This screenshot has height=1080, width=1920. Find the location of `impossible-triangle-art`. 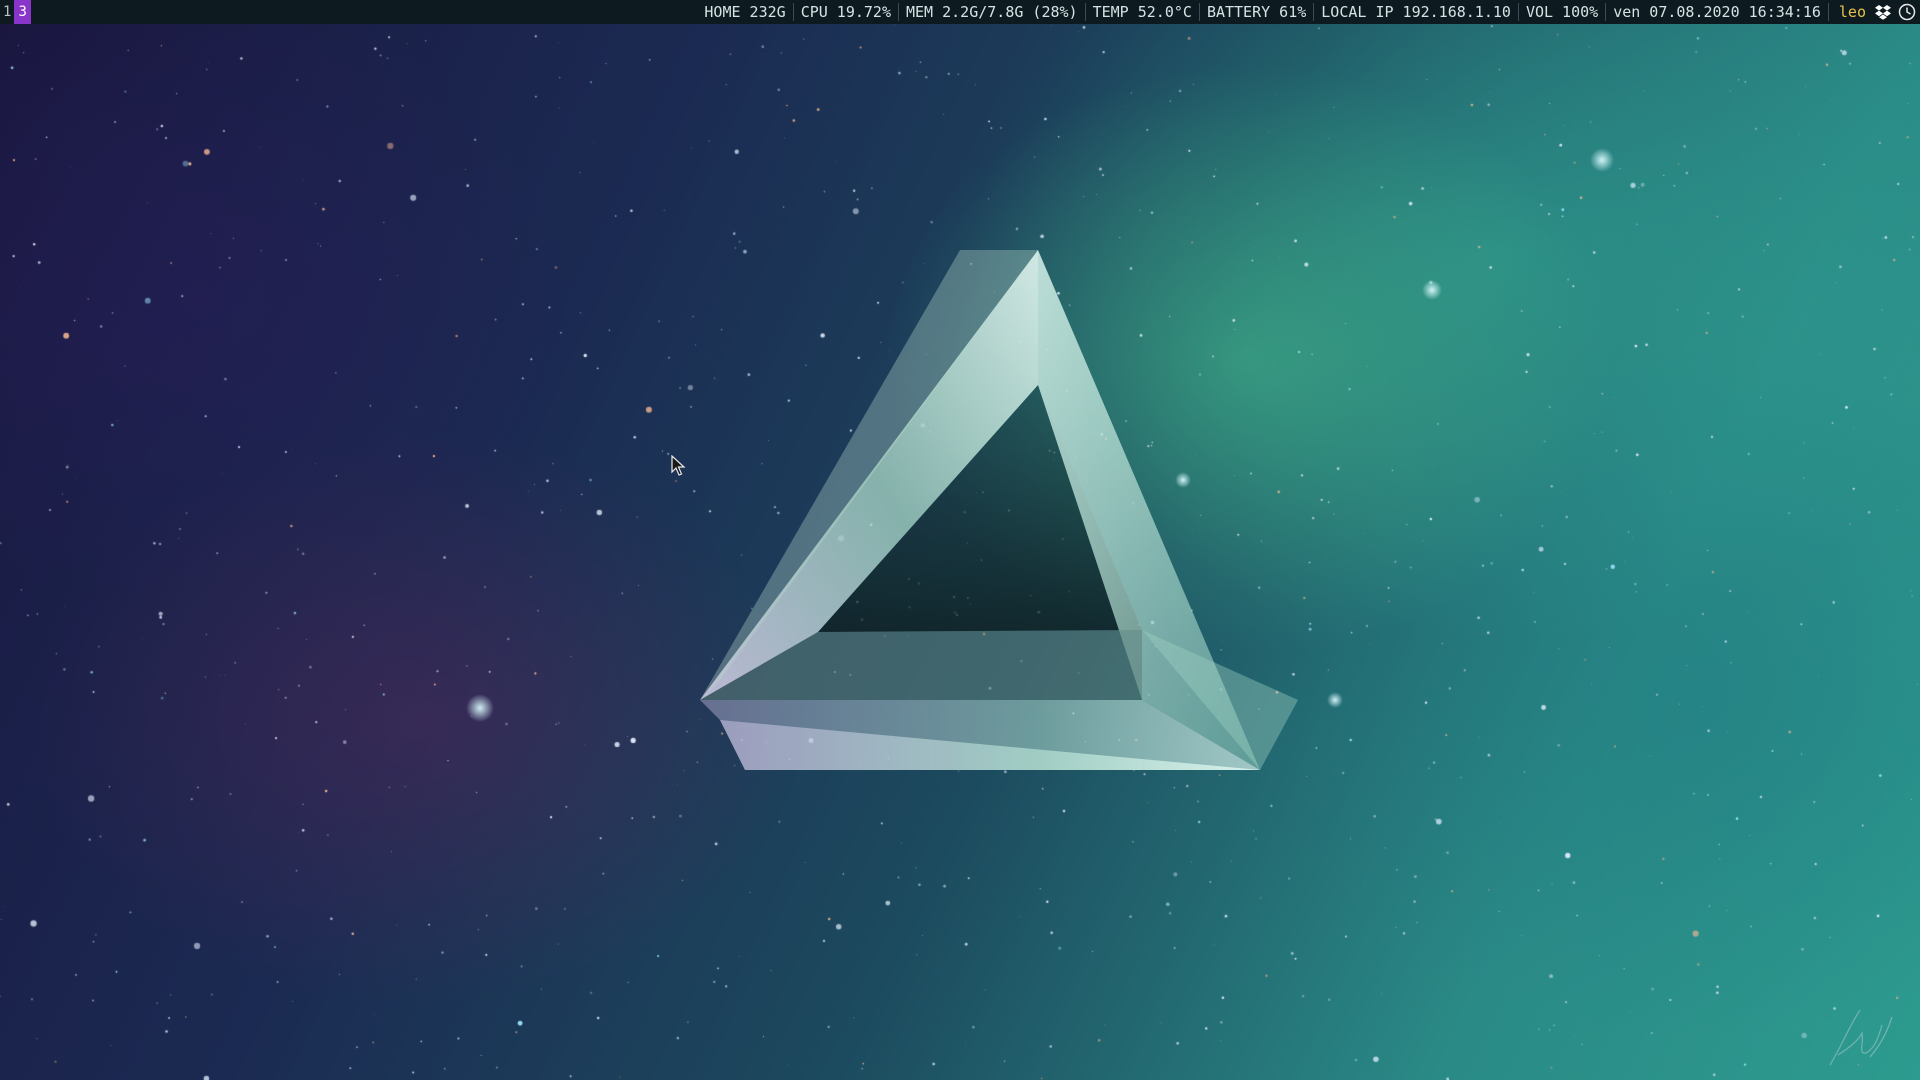

impossible-triangle-art is located at coordinates (999, 510).